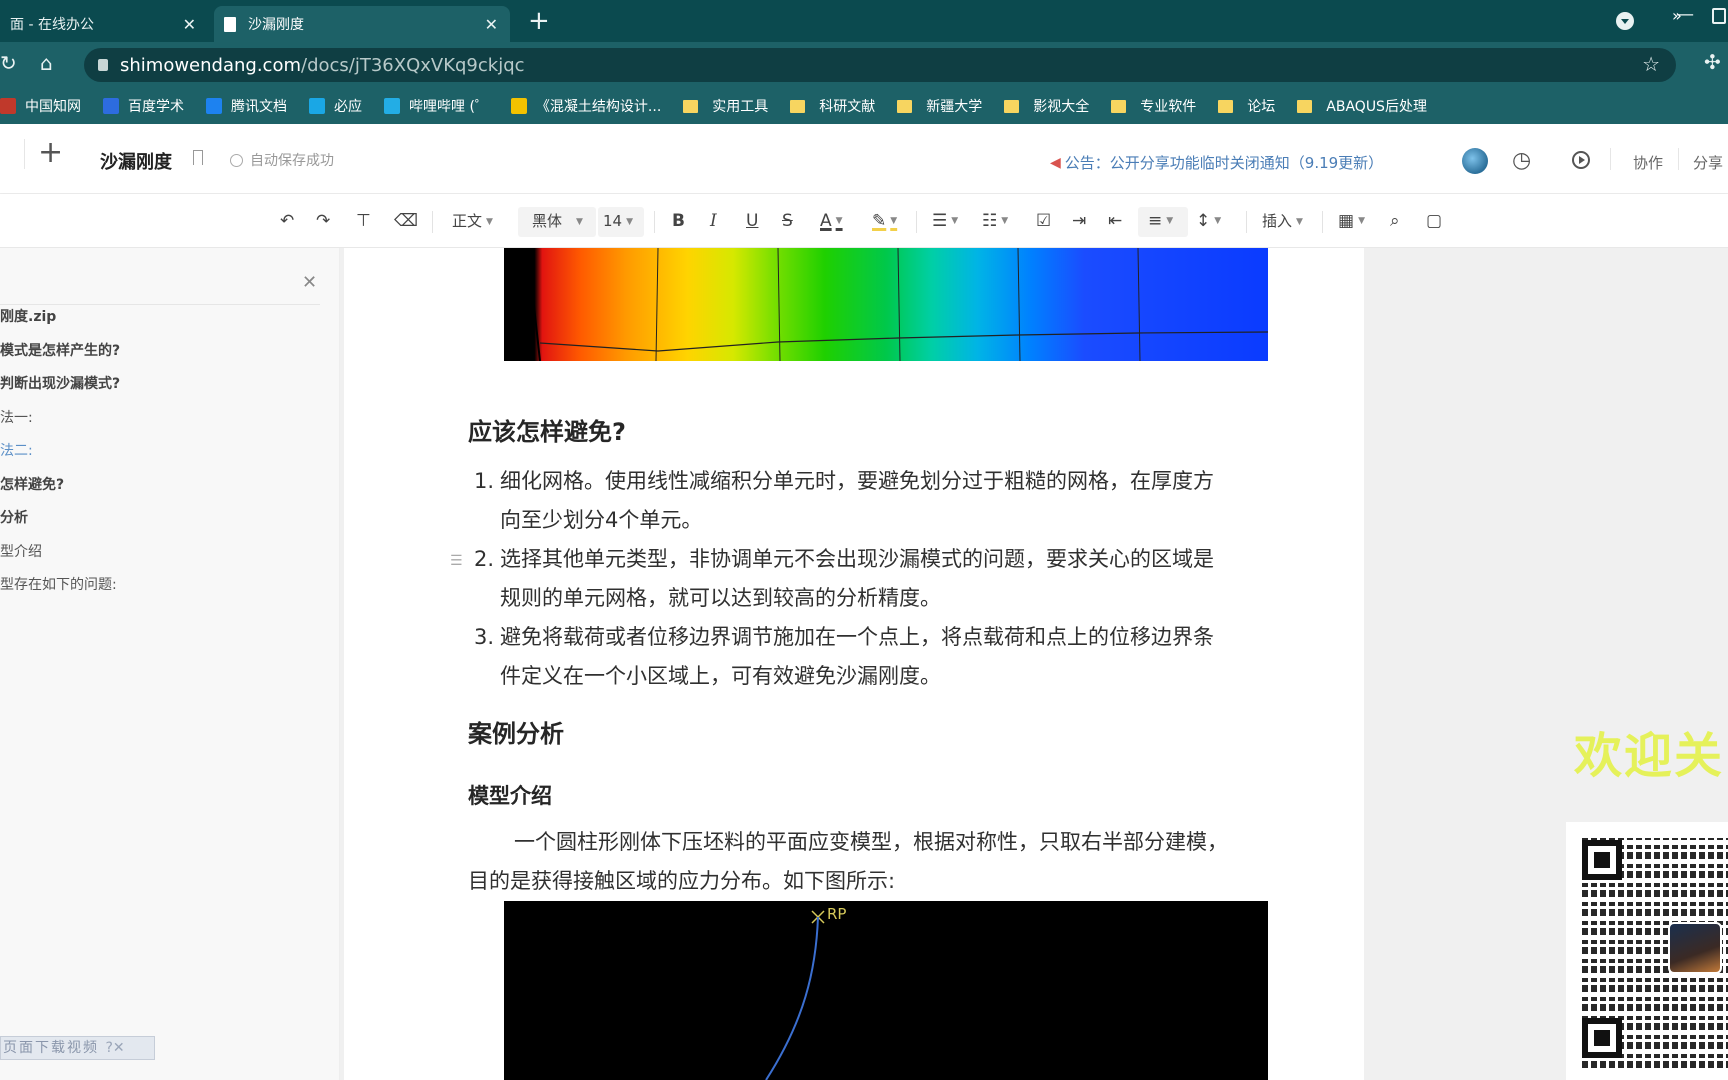  What do you see at coordinates (472, 221) in the screenshot?
I see `paragraph-style-select: 正文 ▼` at bounding box center [472, 221].